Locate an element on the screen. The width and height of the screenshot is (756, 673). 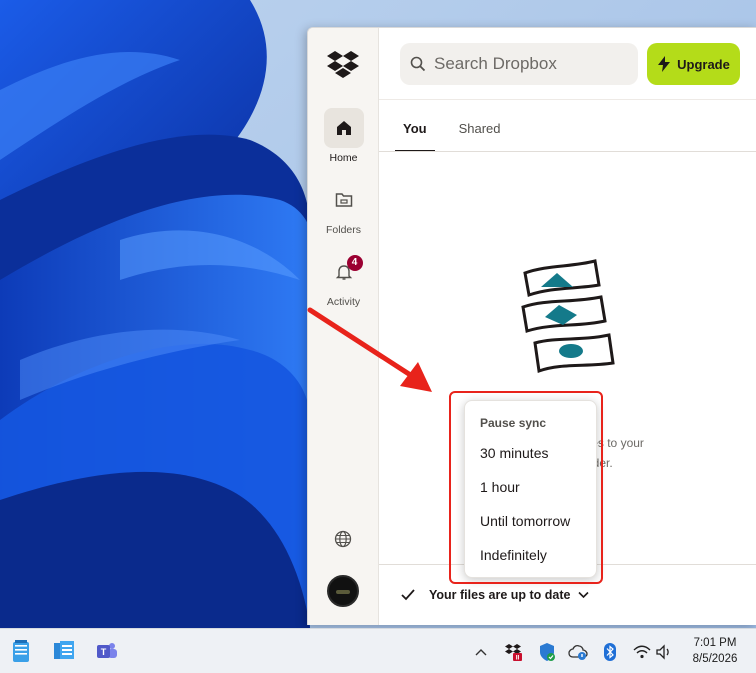
dropbox-tray-icon: II is located at coordinates (514, 652).